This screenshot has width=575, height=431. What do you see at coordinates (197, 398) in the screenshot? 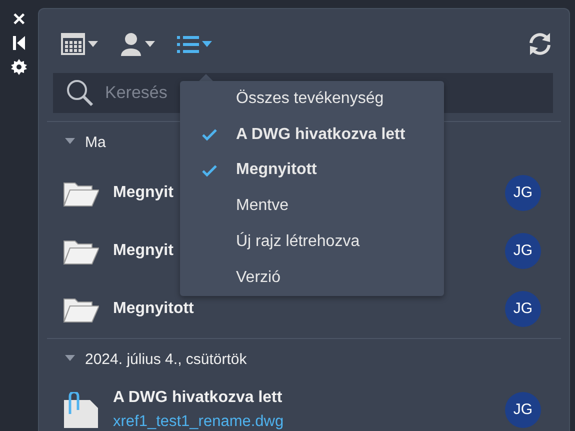
I see `activity-title: A DWG hivatkozva lett` at bounding box center [197, 398].